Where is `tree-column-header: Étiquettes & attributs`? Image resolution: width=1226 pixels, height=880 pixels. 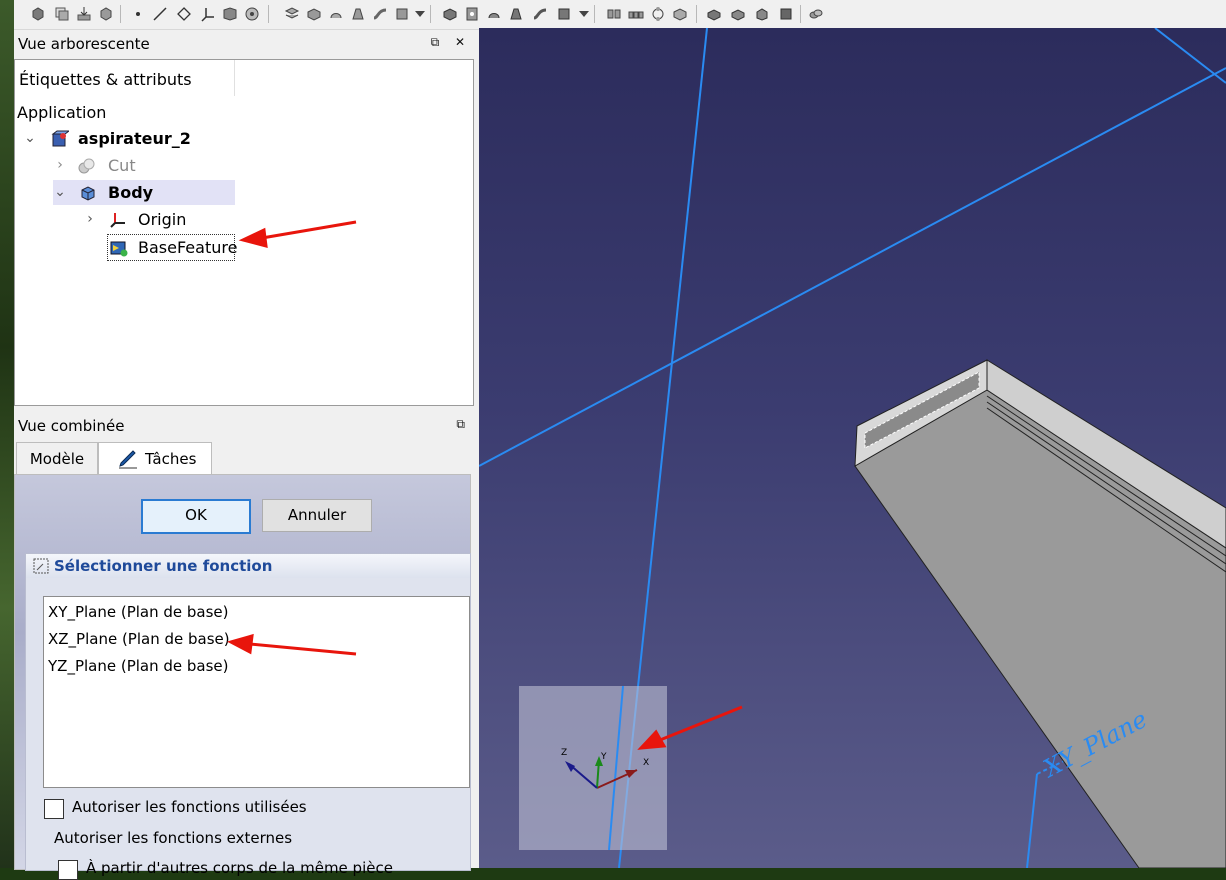
tree-column-header: Étiquettes & attributs is located at coordinates (105, 79).